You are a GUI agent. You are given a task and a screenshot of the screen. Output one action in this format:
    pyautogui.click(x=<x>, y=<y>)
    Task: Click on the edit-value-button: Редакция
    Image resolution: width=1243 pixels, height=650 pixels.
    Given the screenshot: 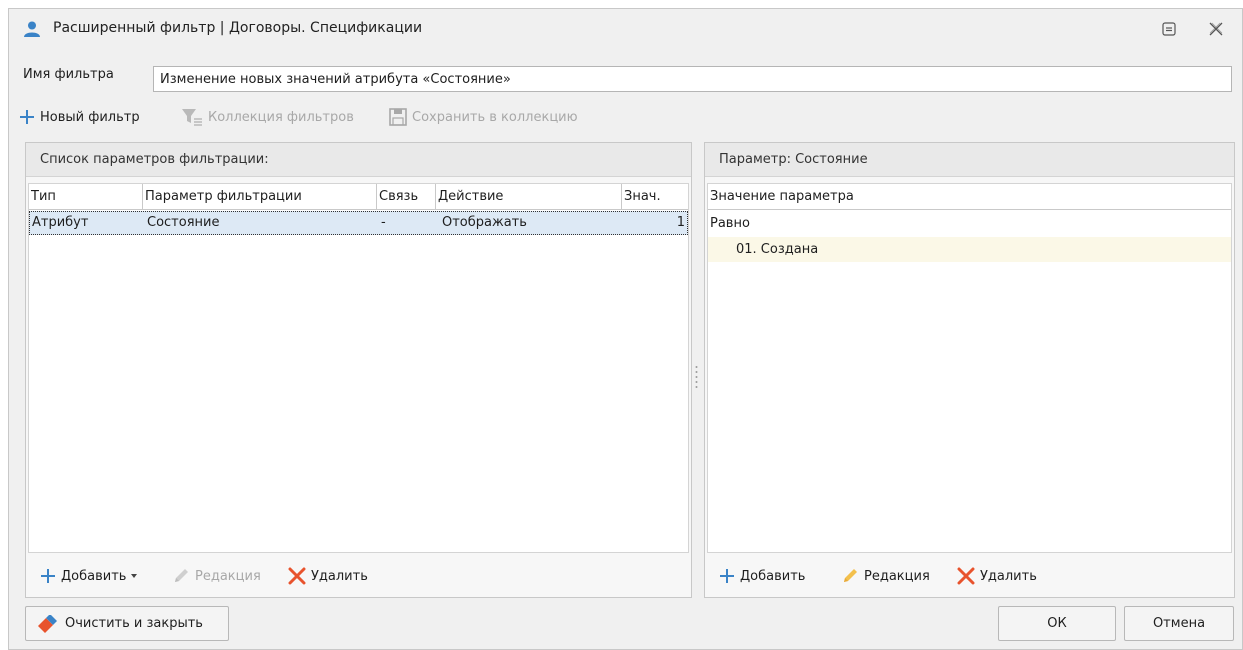 What is the action you would take?
    pyautogui.click(x=885, y=576)
    